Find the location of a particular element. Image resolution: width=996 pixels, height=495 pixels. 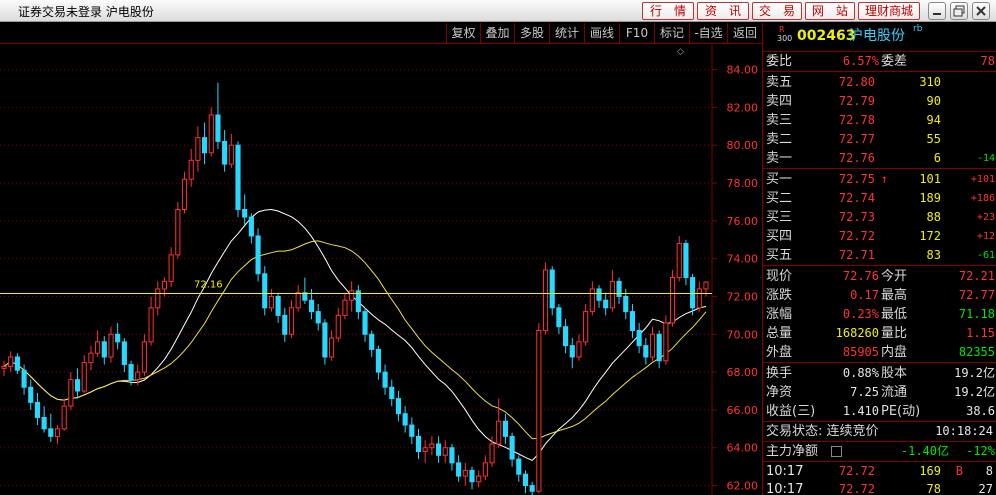

quote-label: 现价 is located at coordinates (779, 276).